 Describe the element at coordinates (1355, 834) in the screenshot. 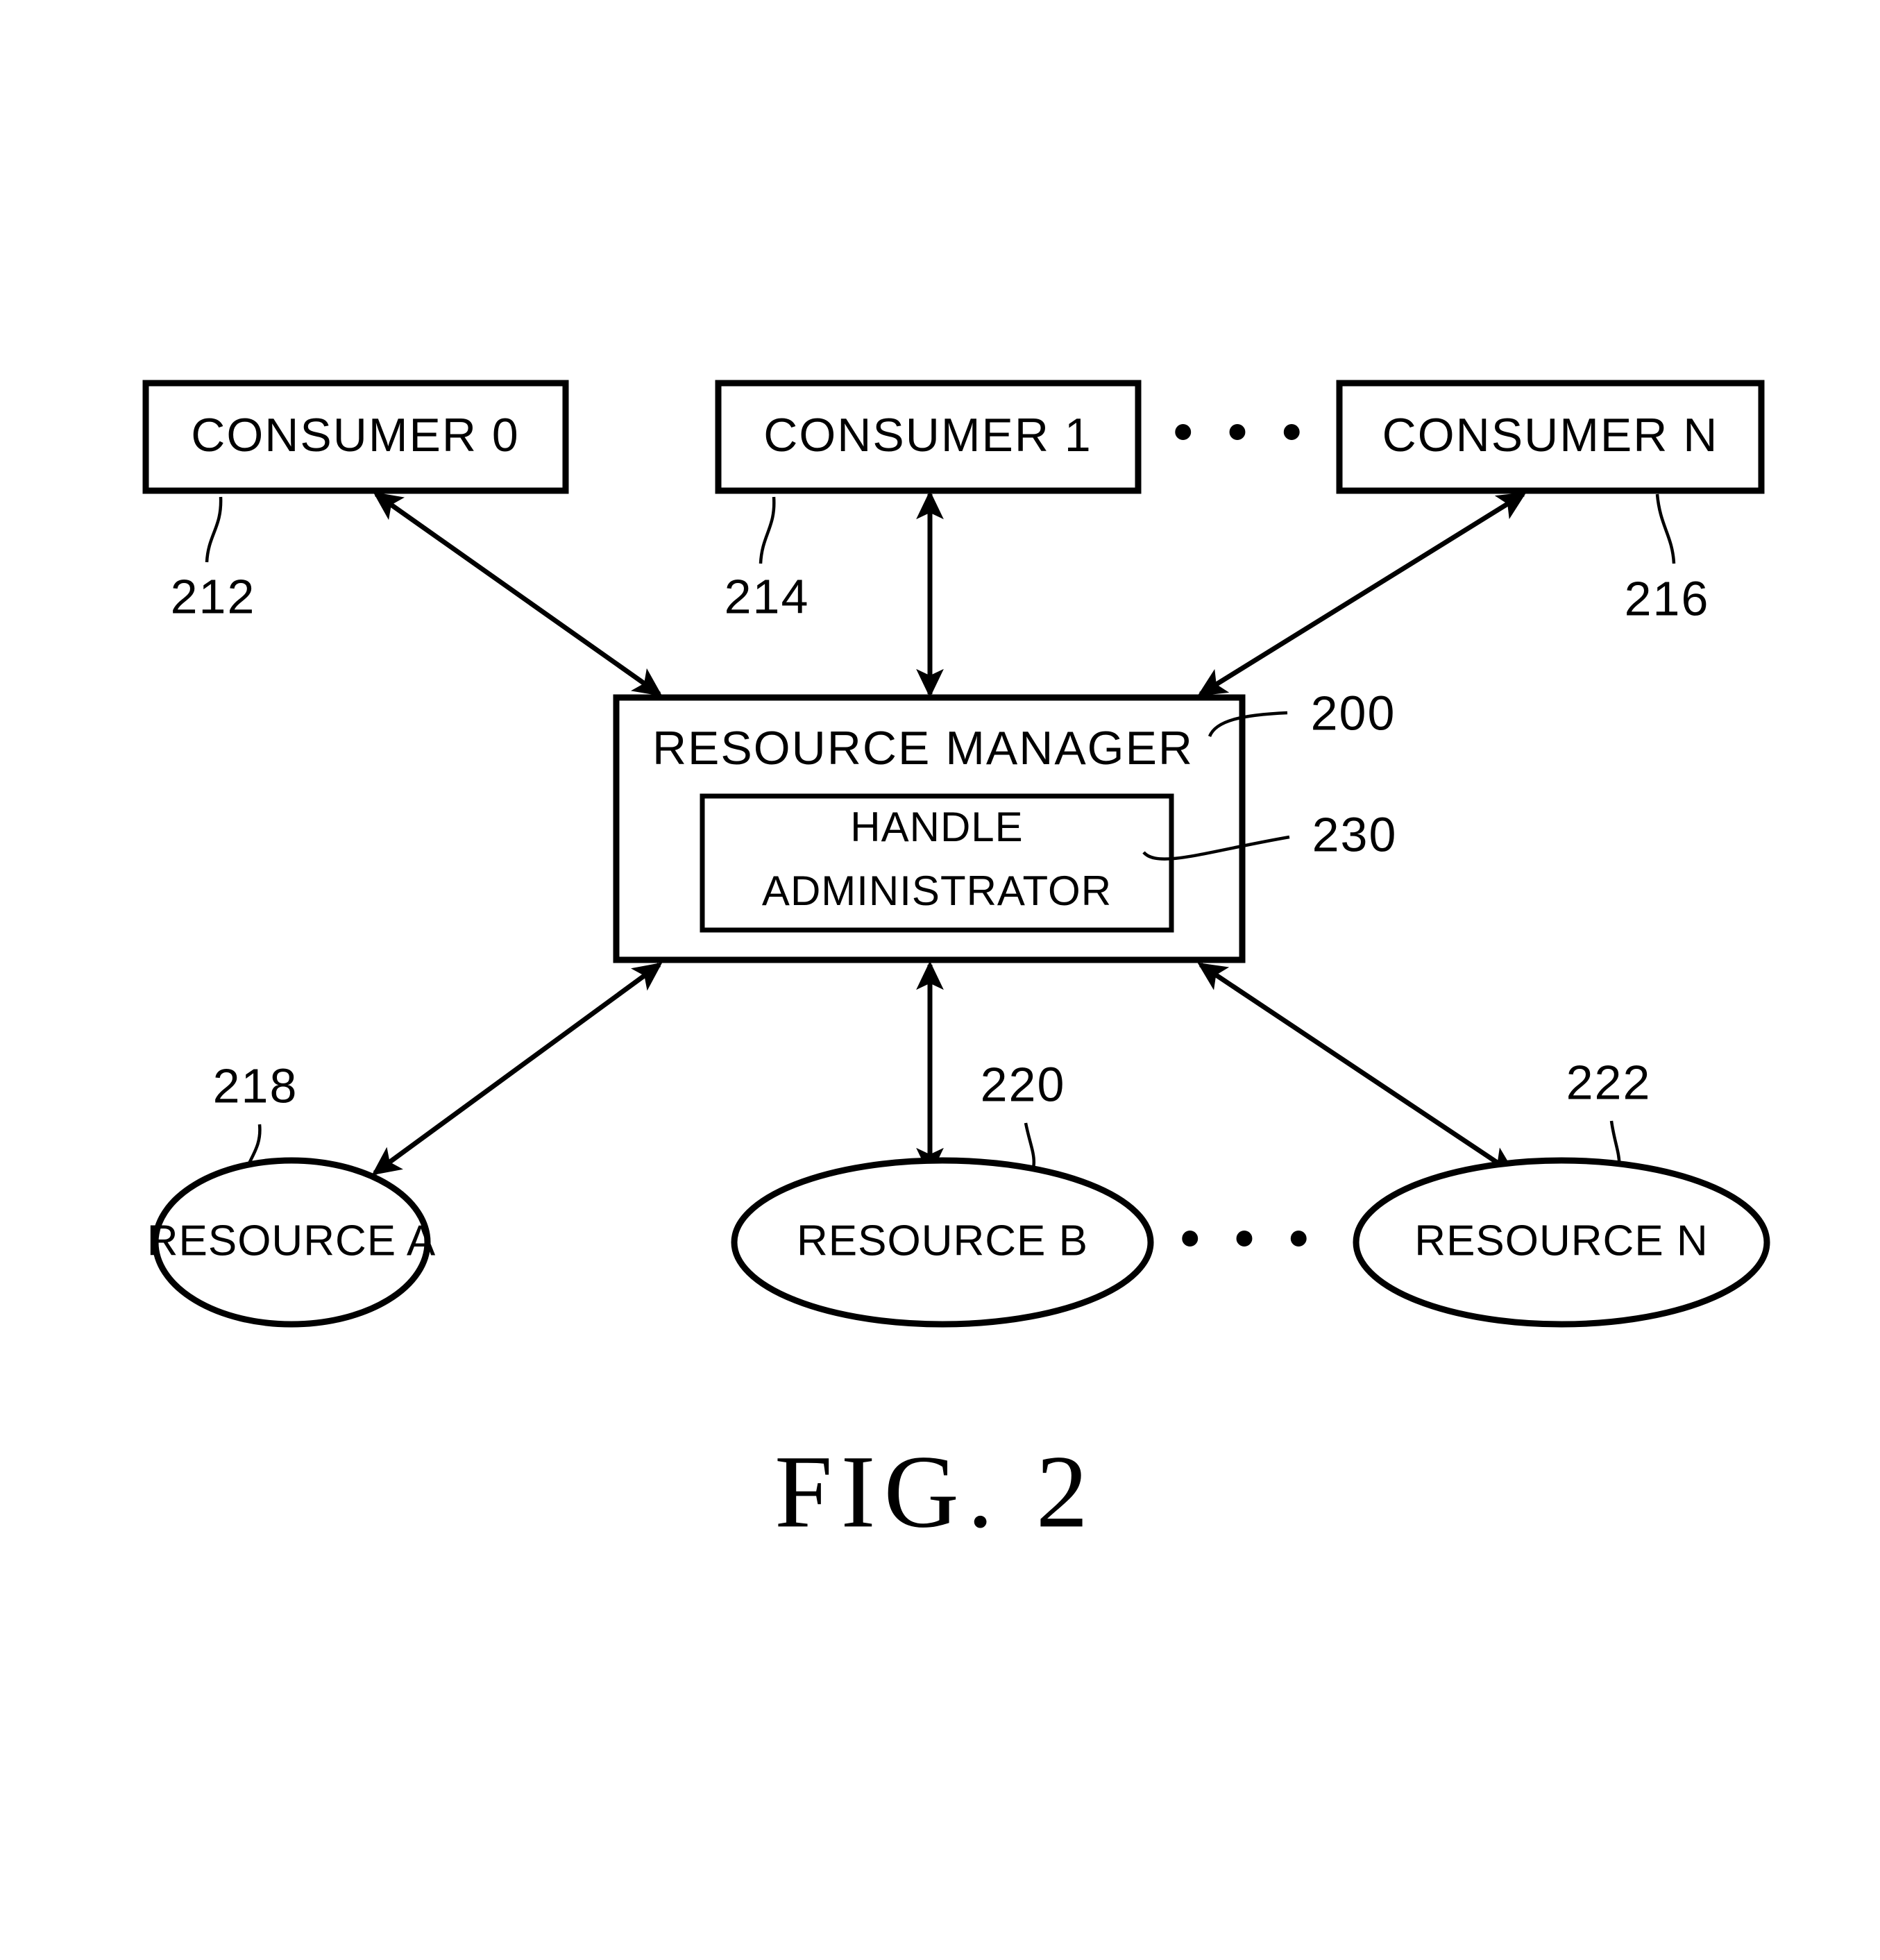

I see `ref-numeral-230: 230` at that location.